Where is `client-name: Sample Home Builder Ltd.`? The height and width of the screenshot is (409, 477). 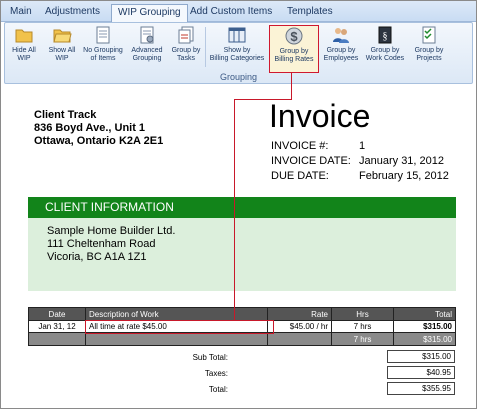 client-name: Sample Home Builder Ltd. is located at coordinates (111, 231).